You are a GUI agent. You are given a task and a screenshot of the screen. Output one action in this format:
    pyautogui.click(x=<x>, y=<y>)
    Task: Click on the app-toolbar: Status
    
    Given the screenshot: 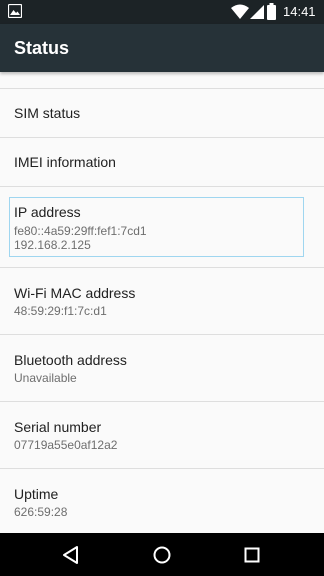 What is the action you would take?
    pyautogui.click(x=162, y=48)
    